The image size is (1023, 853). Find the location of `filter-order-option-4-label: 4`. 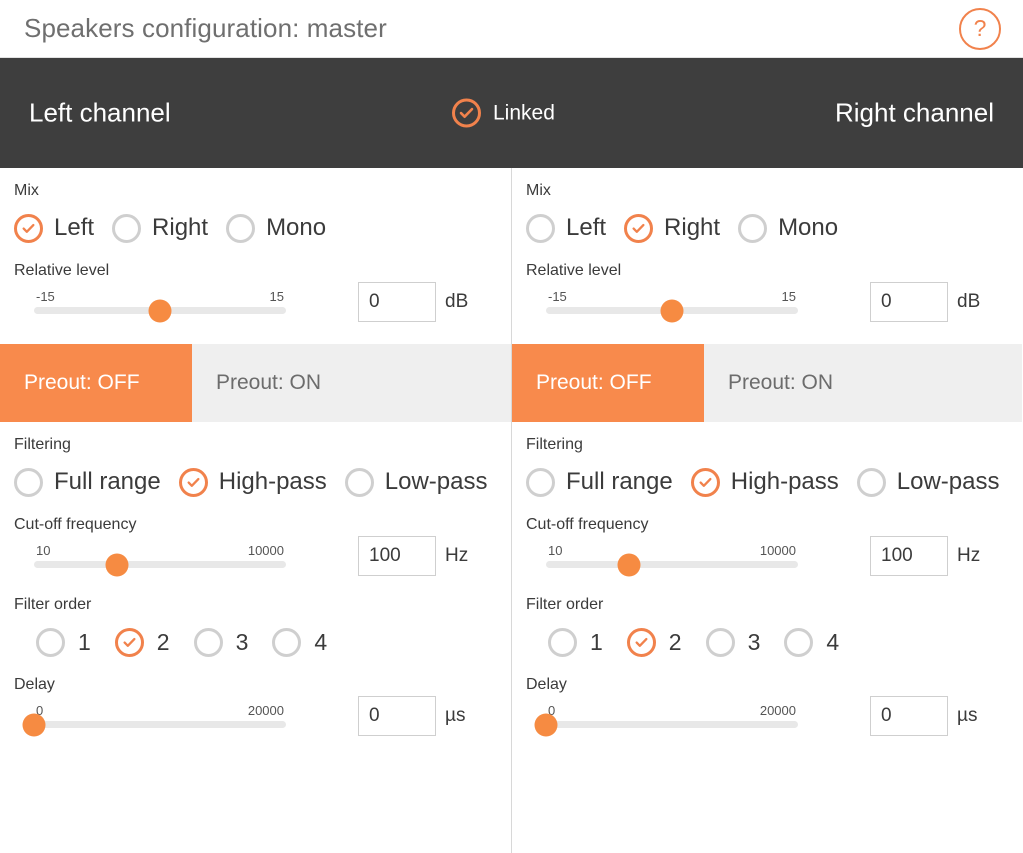

filter-order-option-4-label: 4 is located at coordinates (833, 641).